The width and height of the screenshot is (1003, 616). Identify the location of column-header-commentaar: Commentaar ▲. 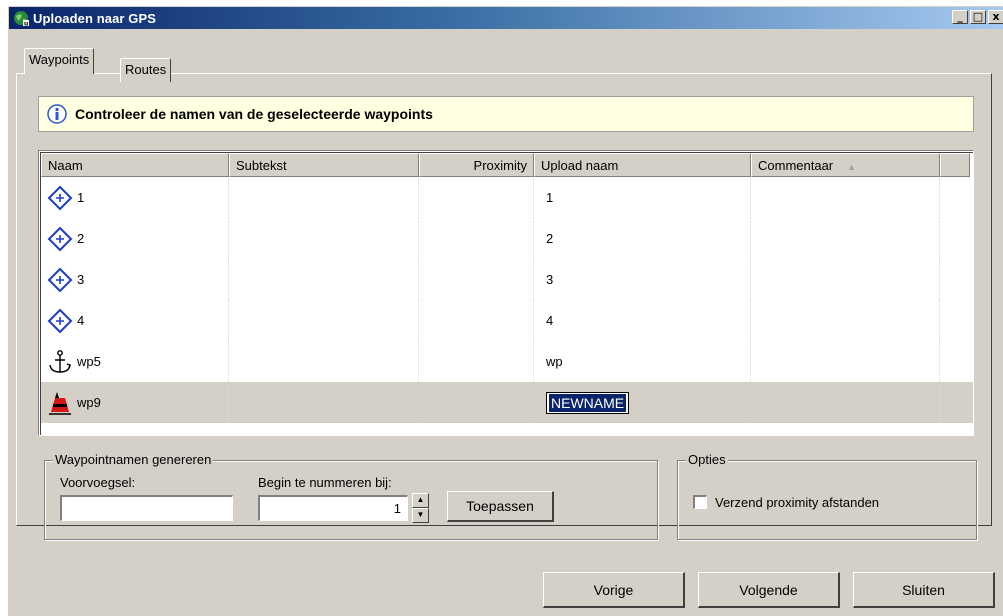
(845, 165).